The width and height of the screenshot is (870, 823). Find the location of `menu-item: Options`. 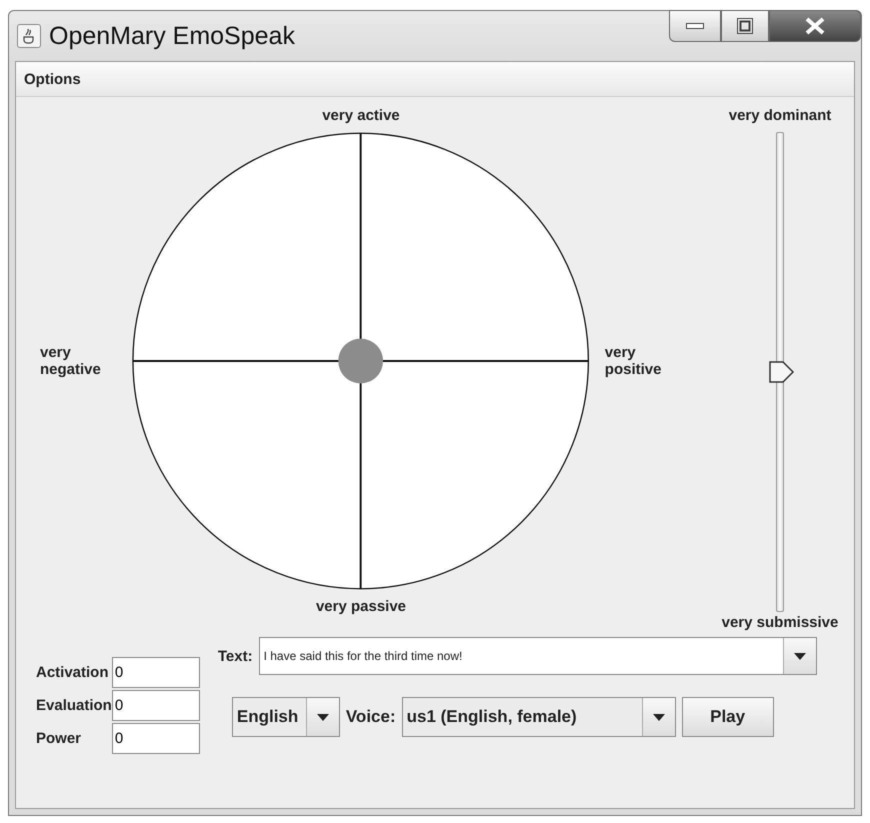

menu-item: Options is located at coordinates (52, 79).